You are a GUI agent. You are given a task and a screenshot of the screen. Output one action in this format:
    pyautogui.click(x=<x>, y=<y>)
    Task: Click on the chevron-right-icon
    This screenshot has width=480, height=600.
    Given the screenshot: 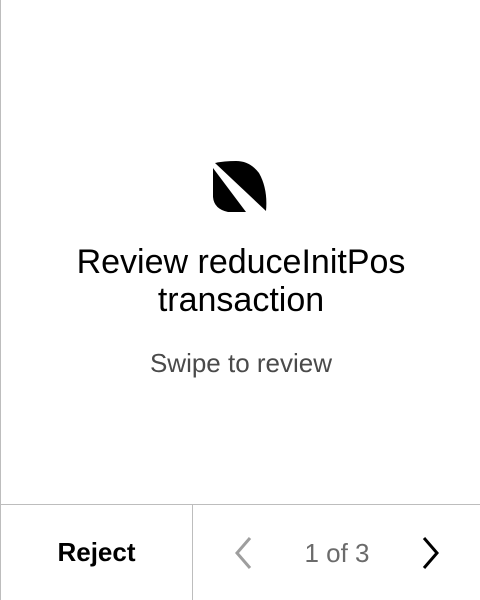 What is the action you would take?
    pyautogui.click(x=430, y=553)
    